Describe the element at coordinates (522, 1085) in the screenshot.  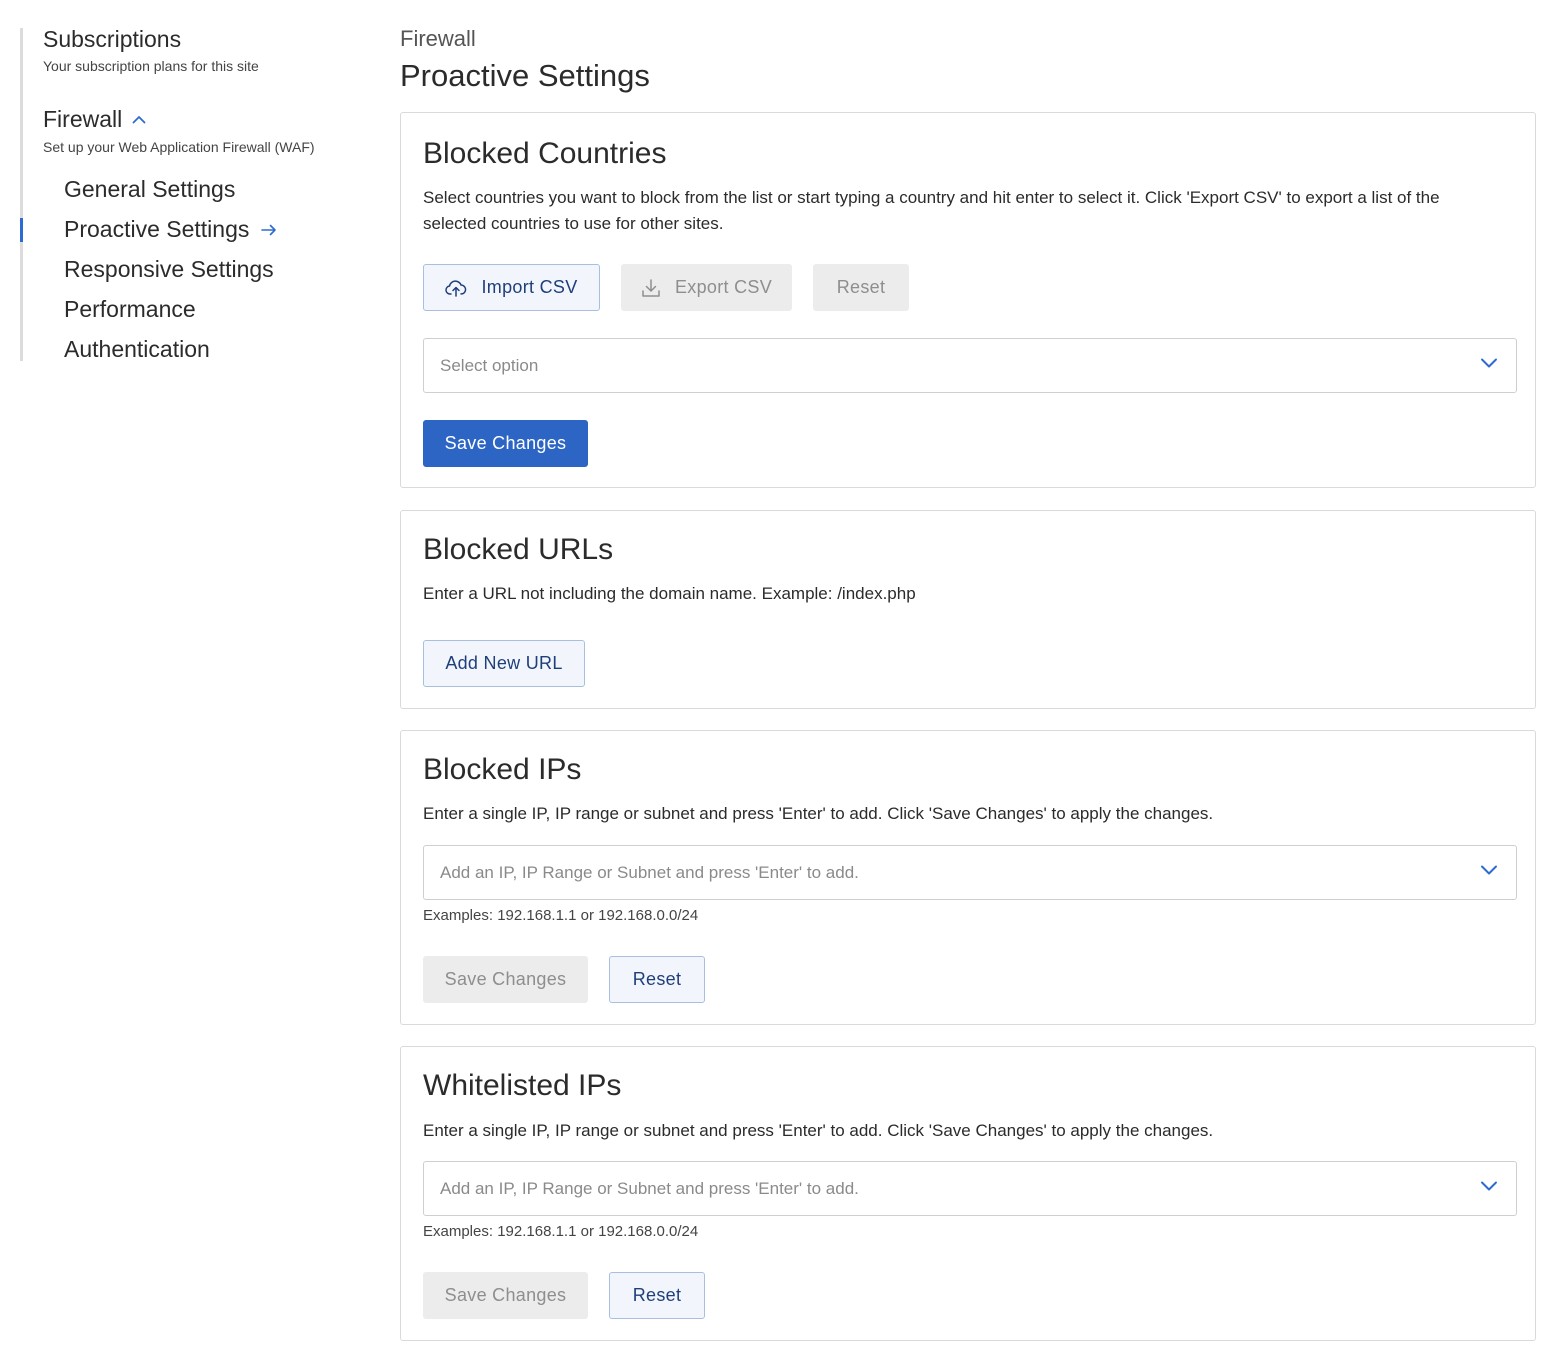
I see `card-title: Whitelisted IPs` at that location.